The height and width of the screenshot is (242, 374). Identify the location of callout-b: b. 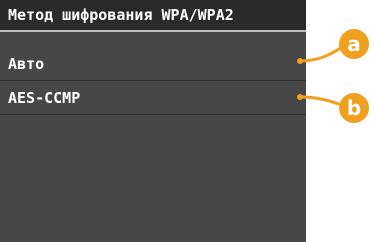
(333, 108).